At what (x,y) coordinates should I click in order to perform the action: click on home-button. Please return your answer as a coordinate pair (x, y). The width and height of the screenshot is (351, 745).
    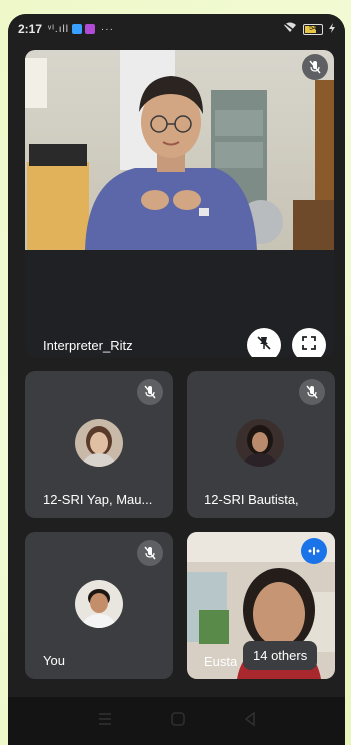
    Looking at the image, I should click on (177, 721).